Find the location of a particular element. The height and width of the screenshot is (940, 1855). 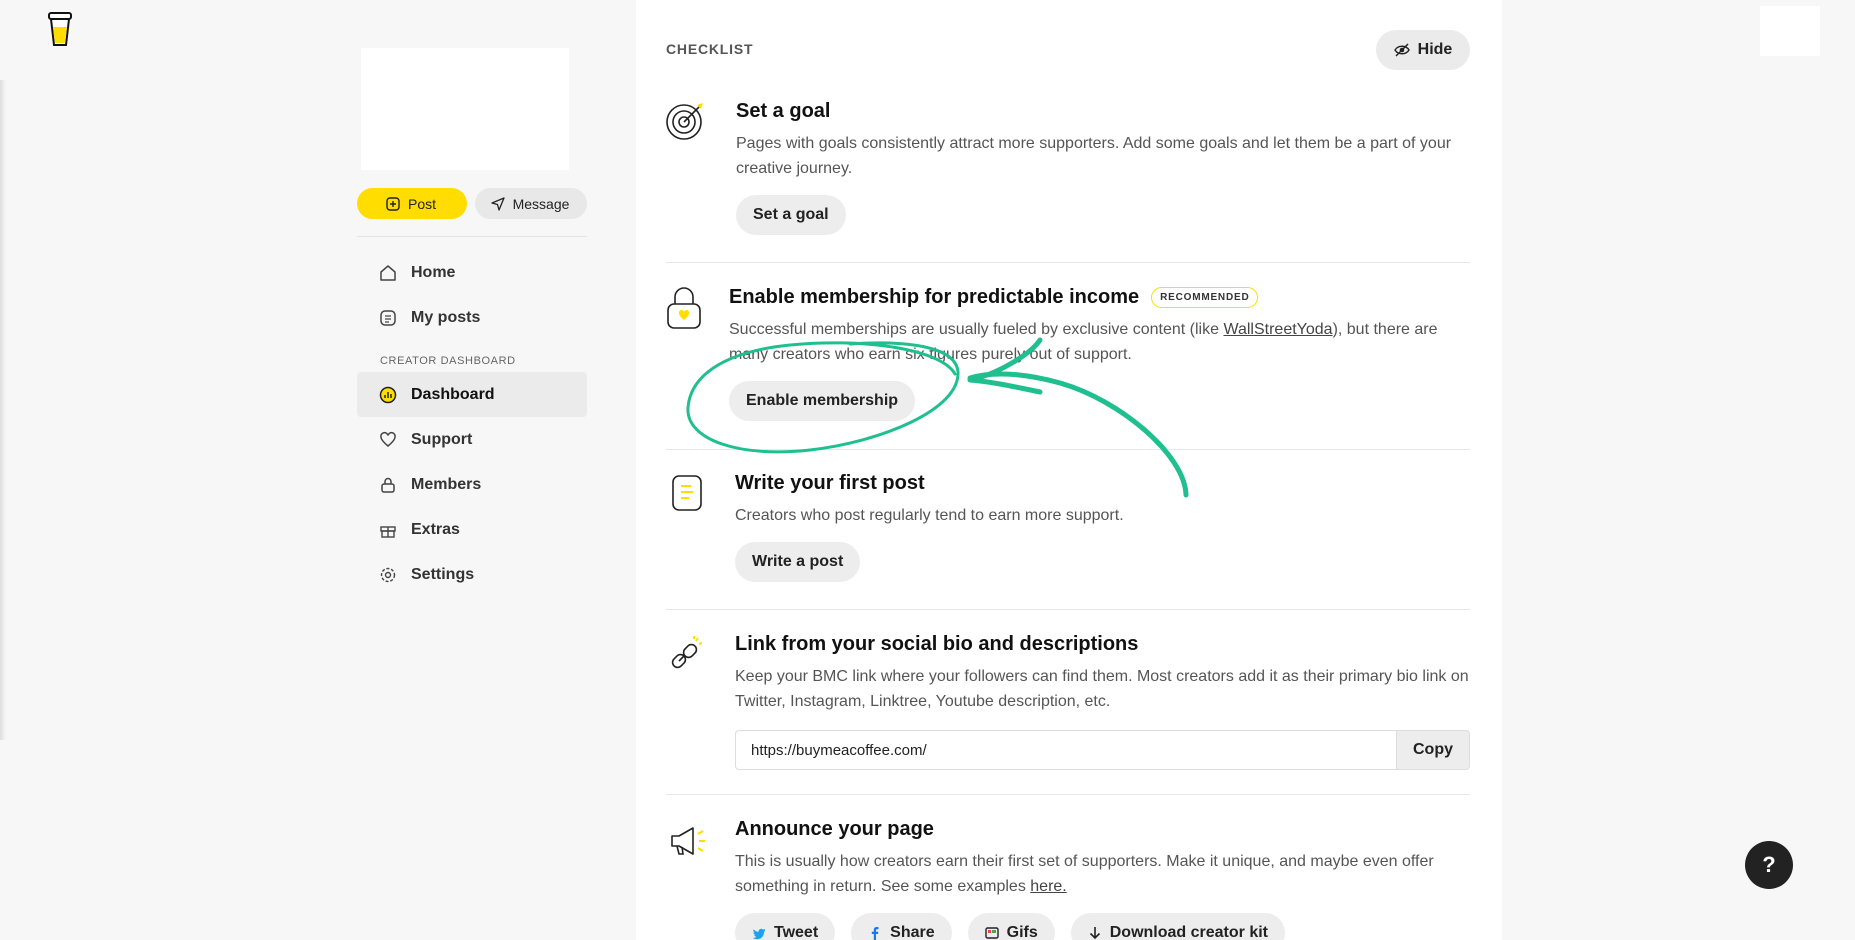

sidebar-nav-top: Home My posts is located at coordinates (472, 295).